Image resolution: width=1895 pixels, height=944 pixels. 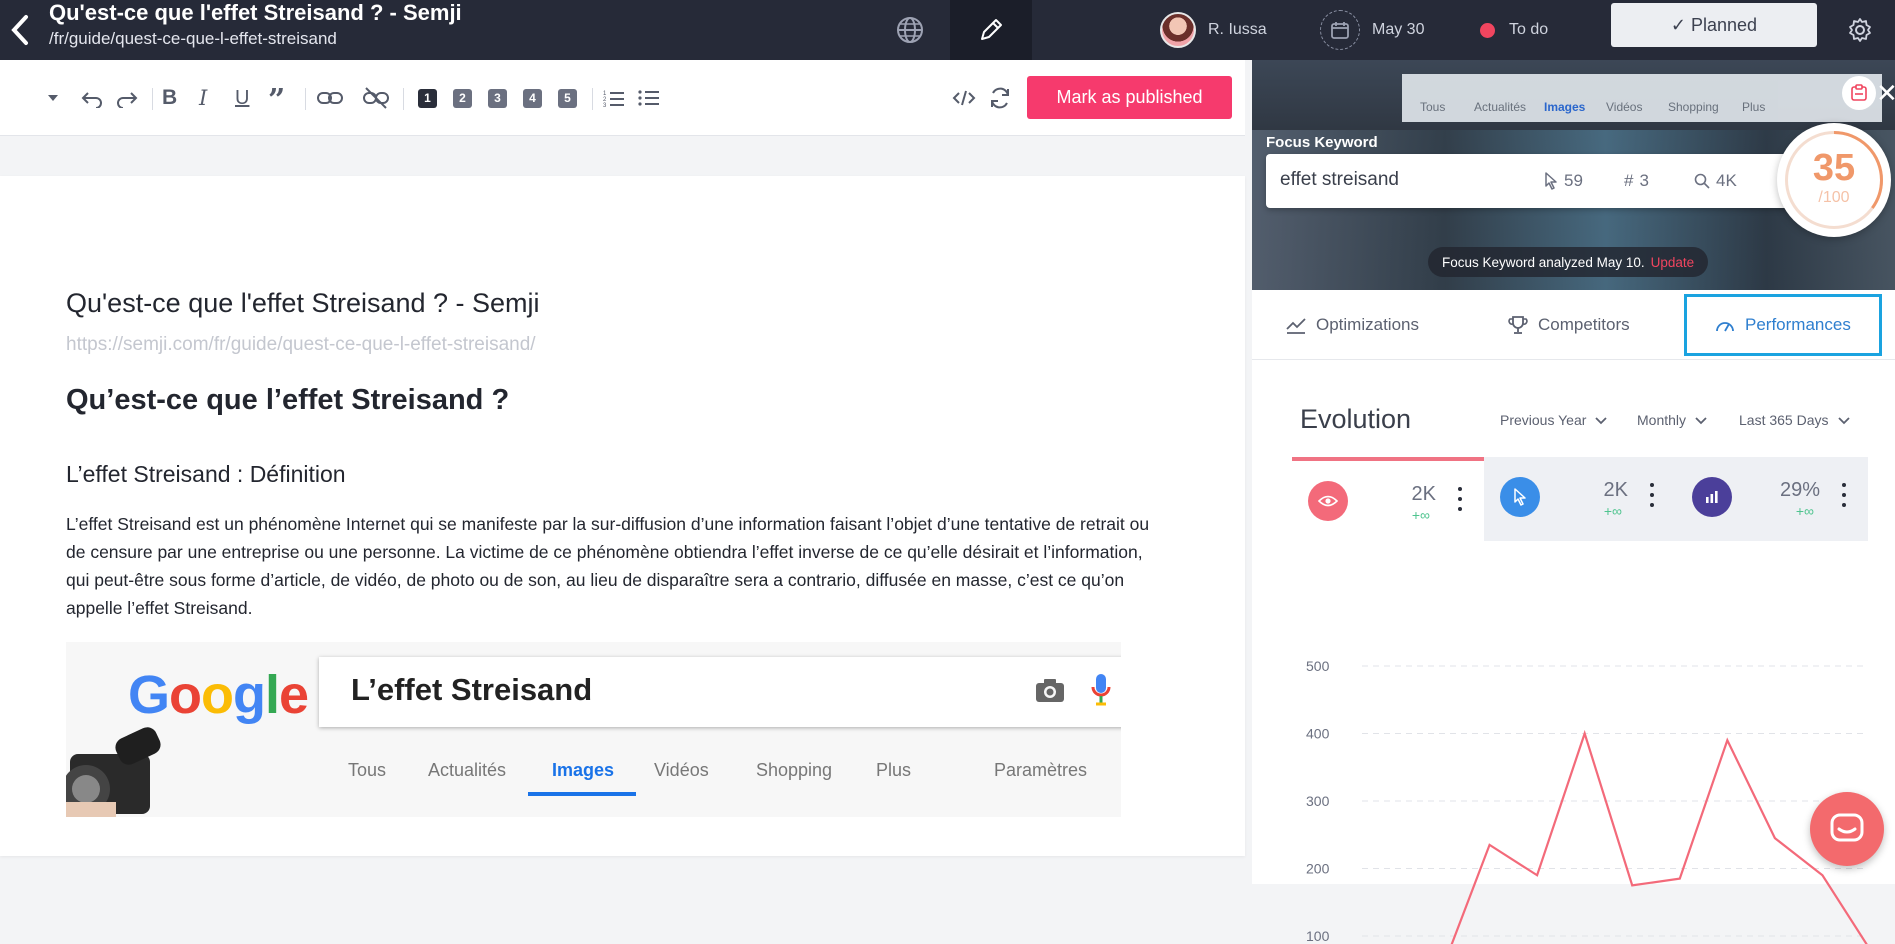 I want to click on focus-keyword-value: effet streisand, so click(x=1339, y=180).